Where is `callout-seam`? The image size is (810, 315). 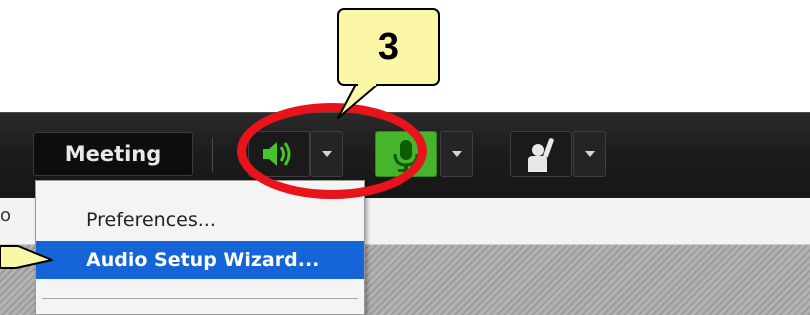 callout-seam is located at coordinates (367, 84).